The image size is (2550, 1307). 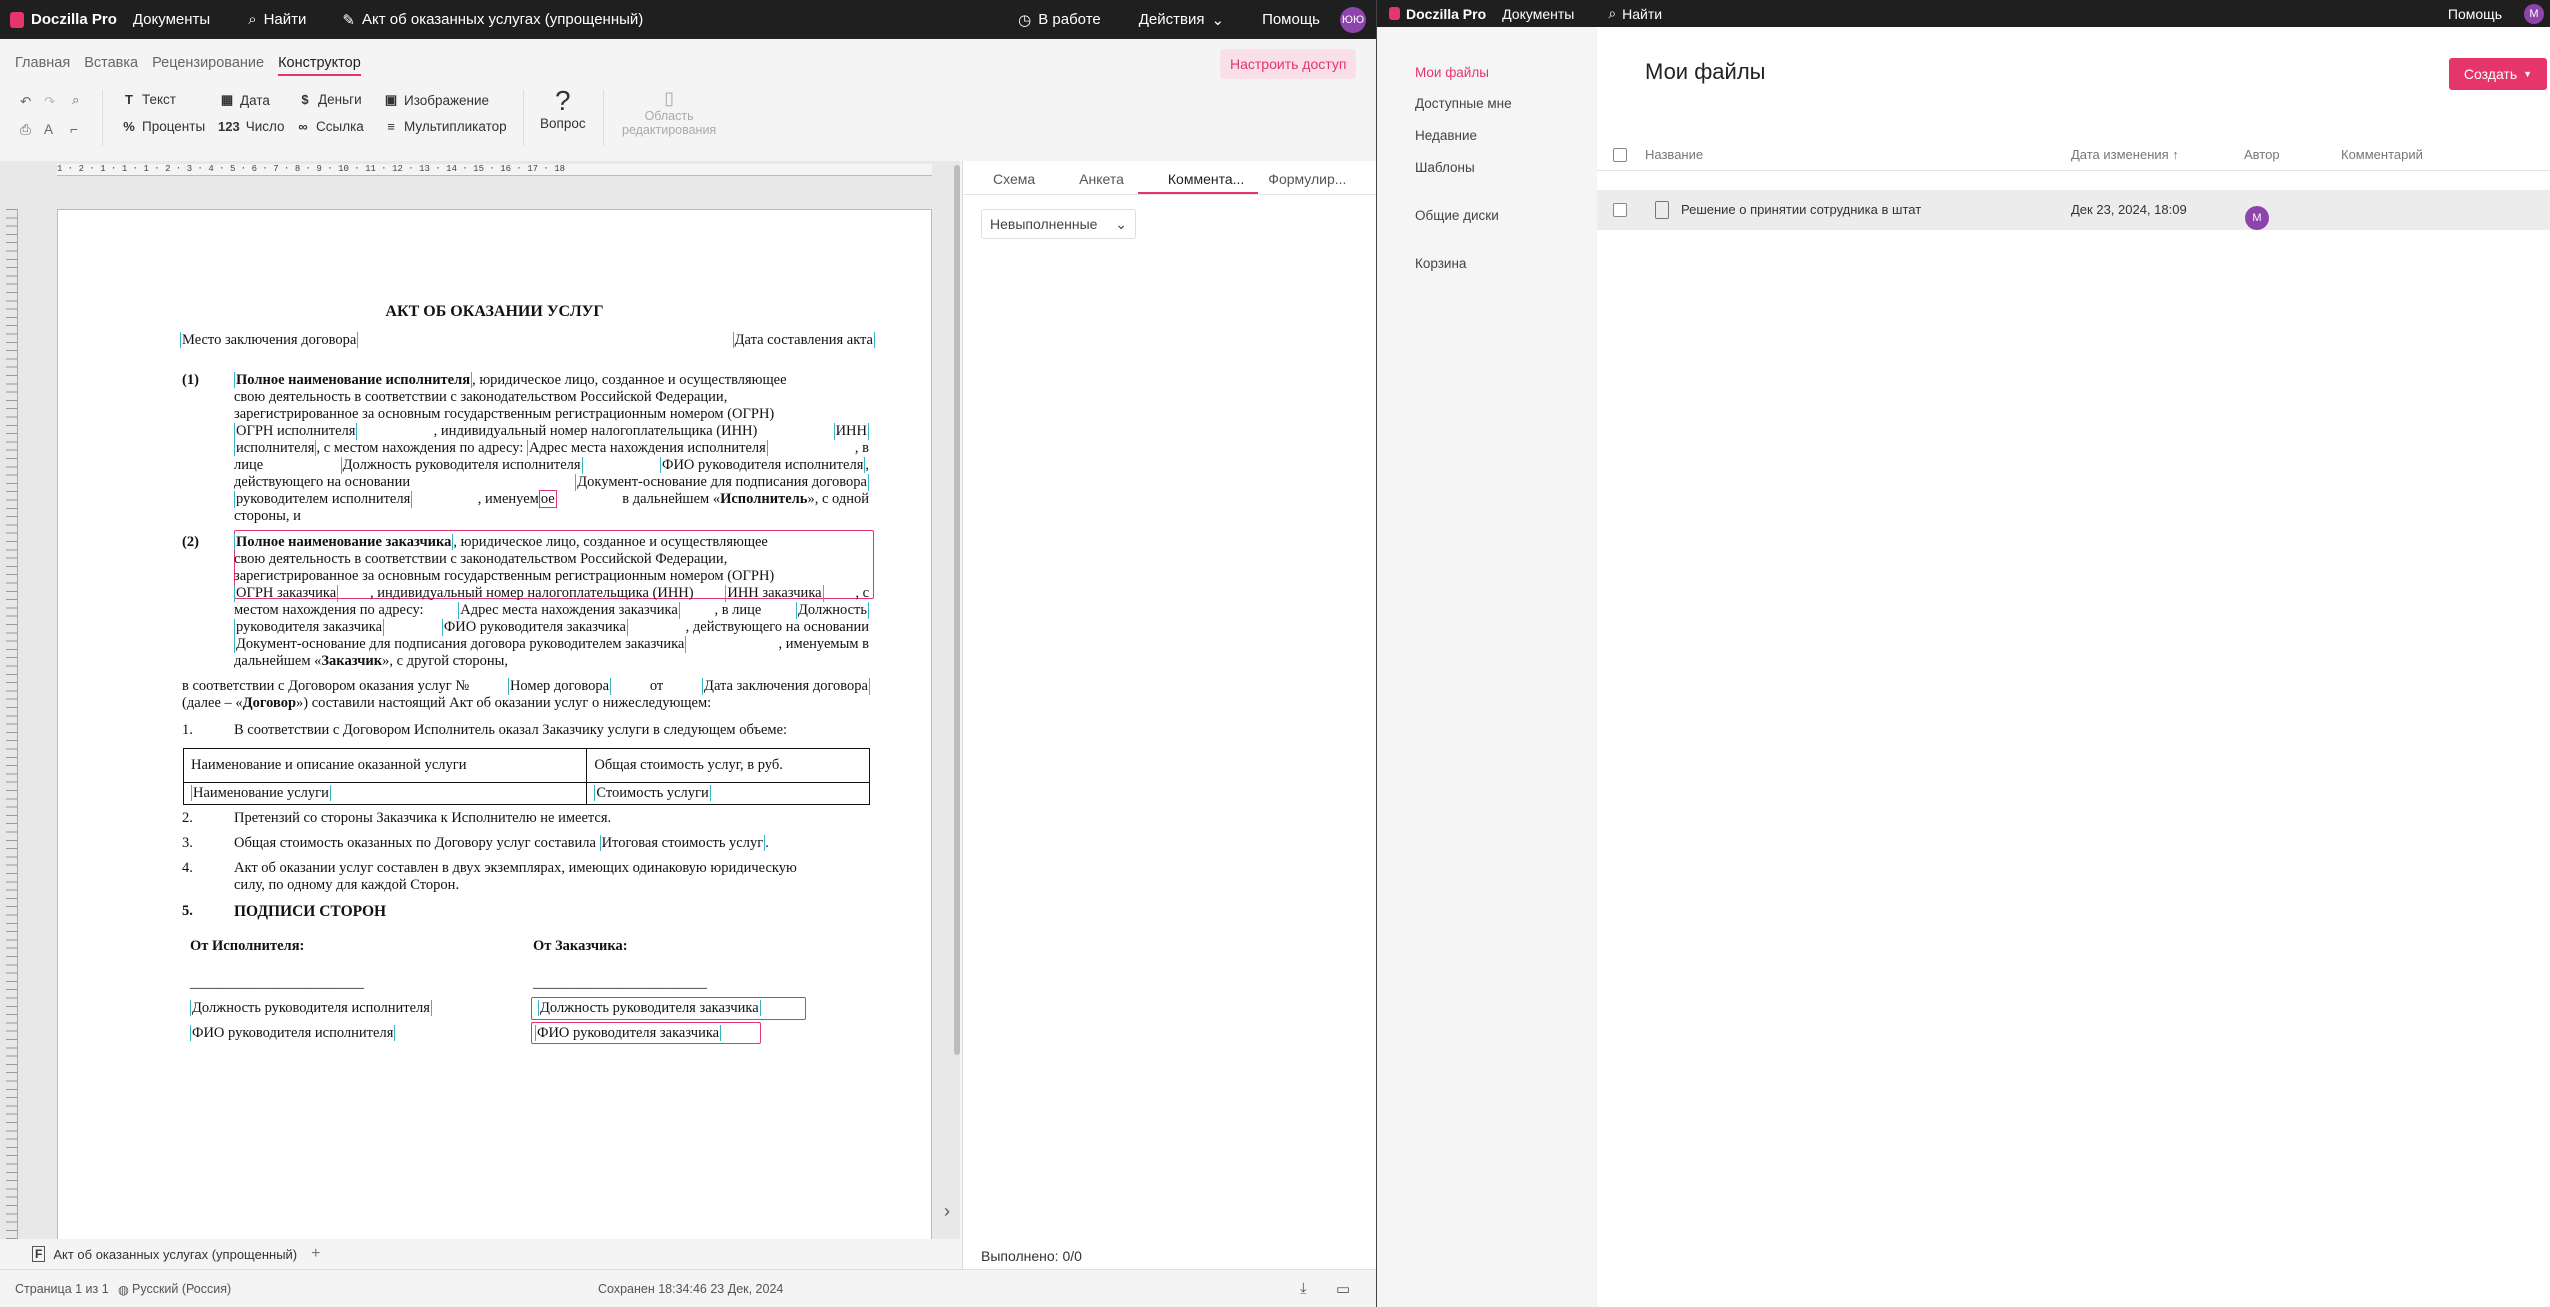 I want to click on spell-icon: A, so click(x=48, y=129).